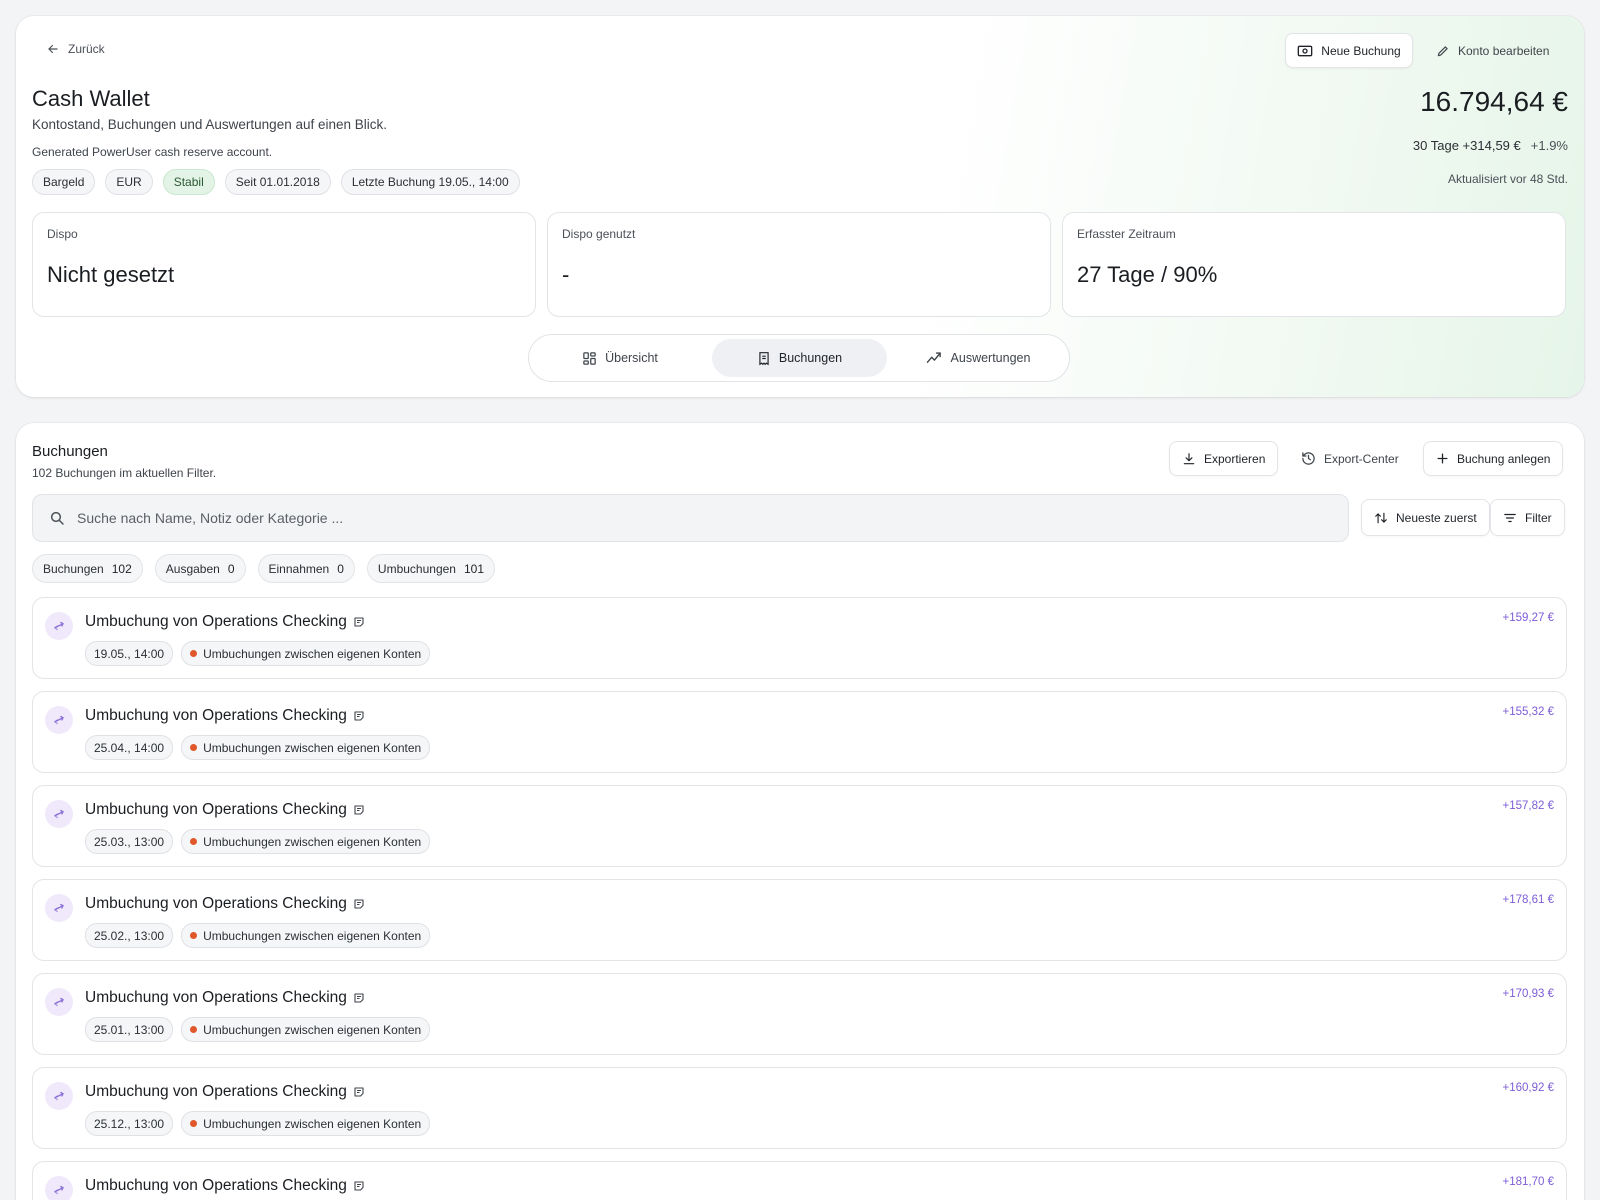 The image size is (1600, 1200). I want to click on back-label: Zurück, so click(86, 49).